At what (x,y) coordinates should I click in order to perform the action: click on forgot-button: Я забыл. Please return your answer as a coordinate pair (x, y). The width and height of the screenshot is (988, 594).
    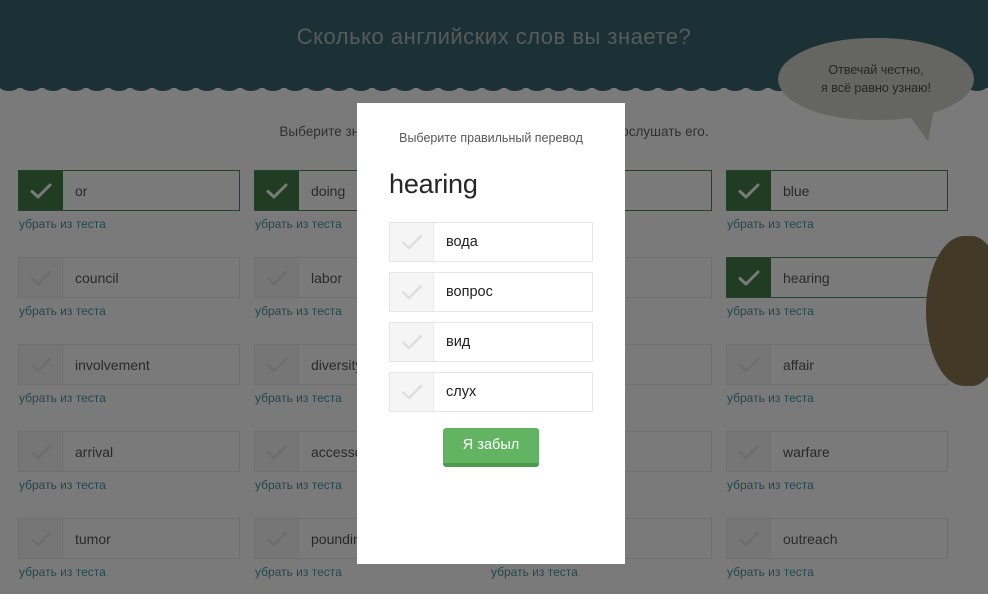
    Looking at the image, I should click on (491, 447).